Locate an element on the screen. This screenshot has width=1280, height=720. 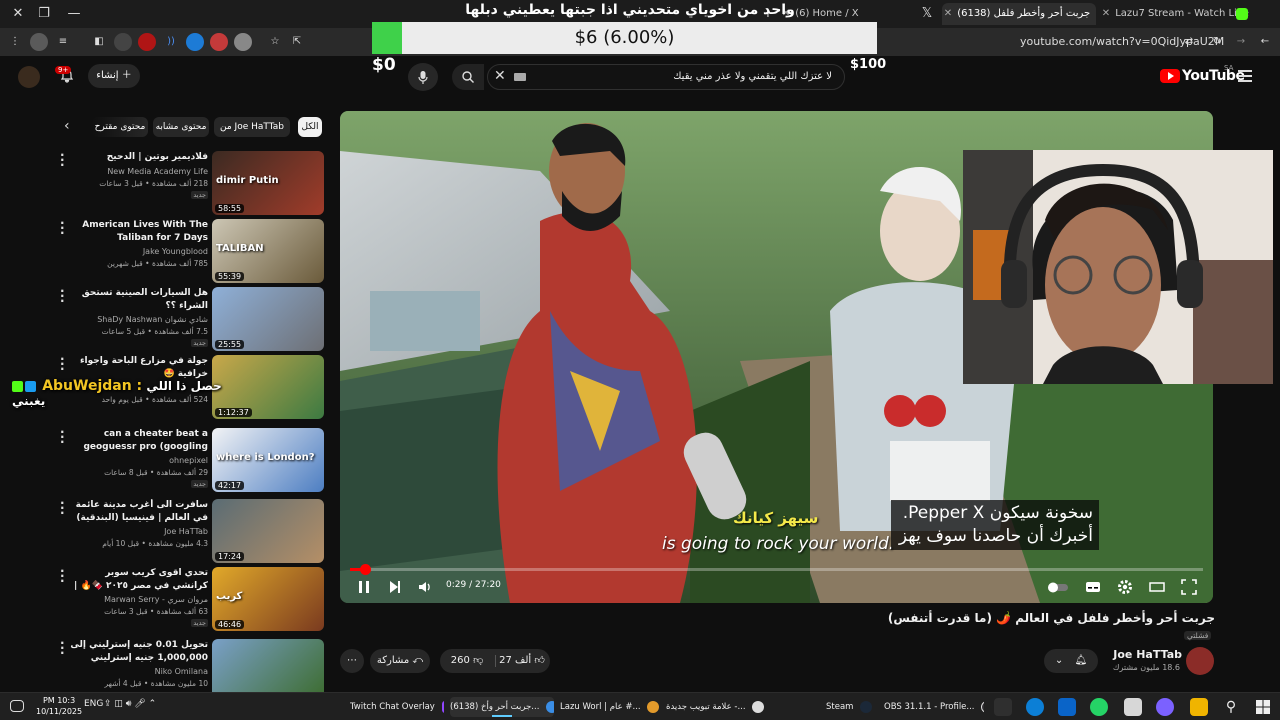
autoplay-toggle is located at coordinates (1057, 587).